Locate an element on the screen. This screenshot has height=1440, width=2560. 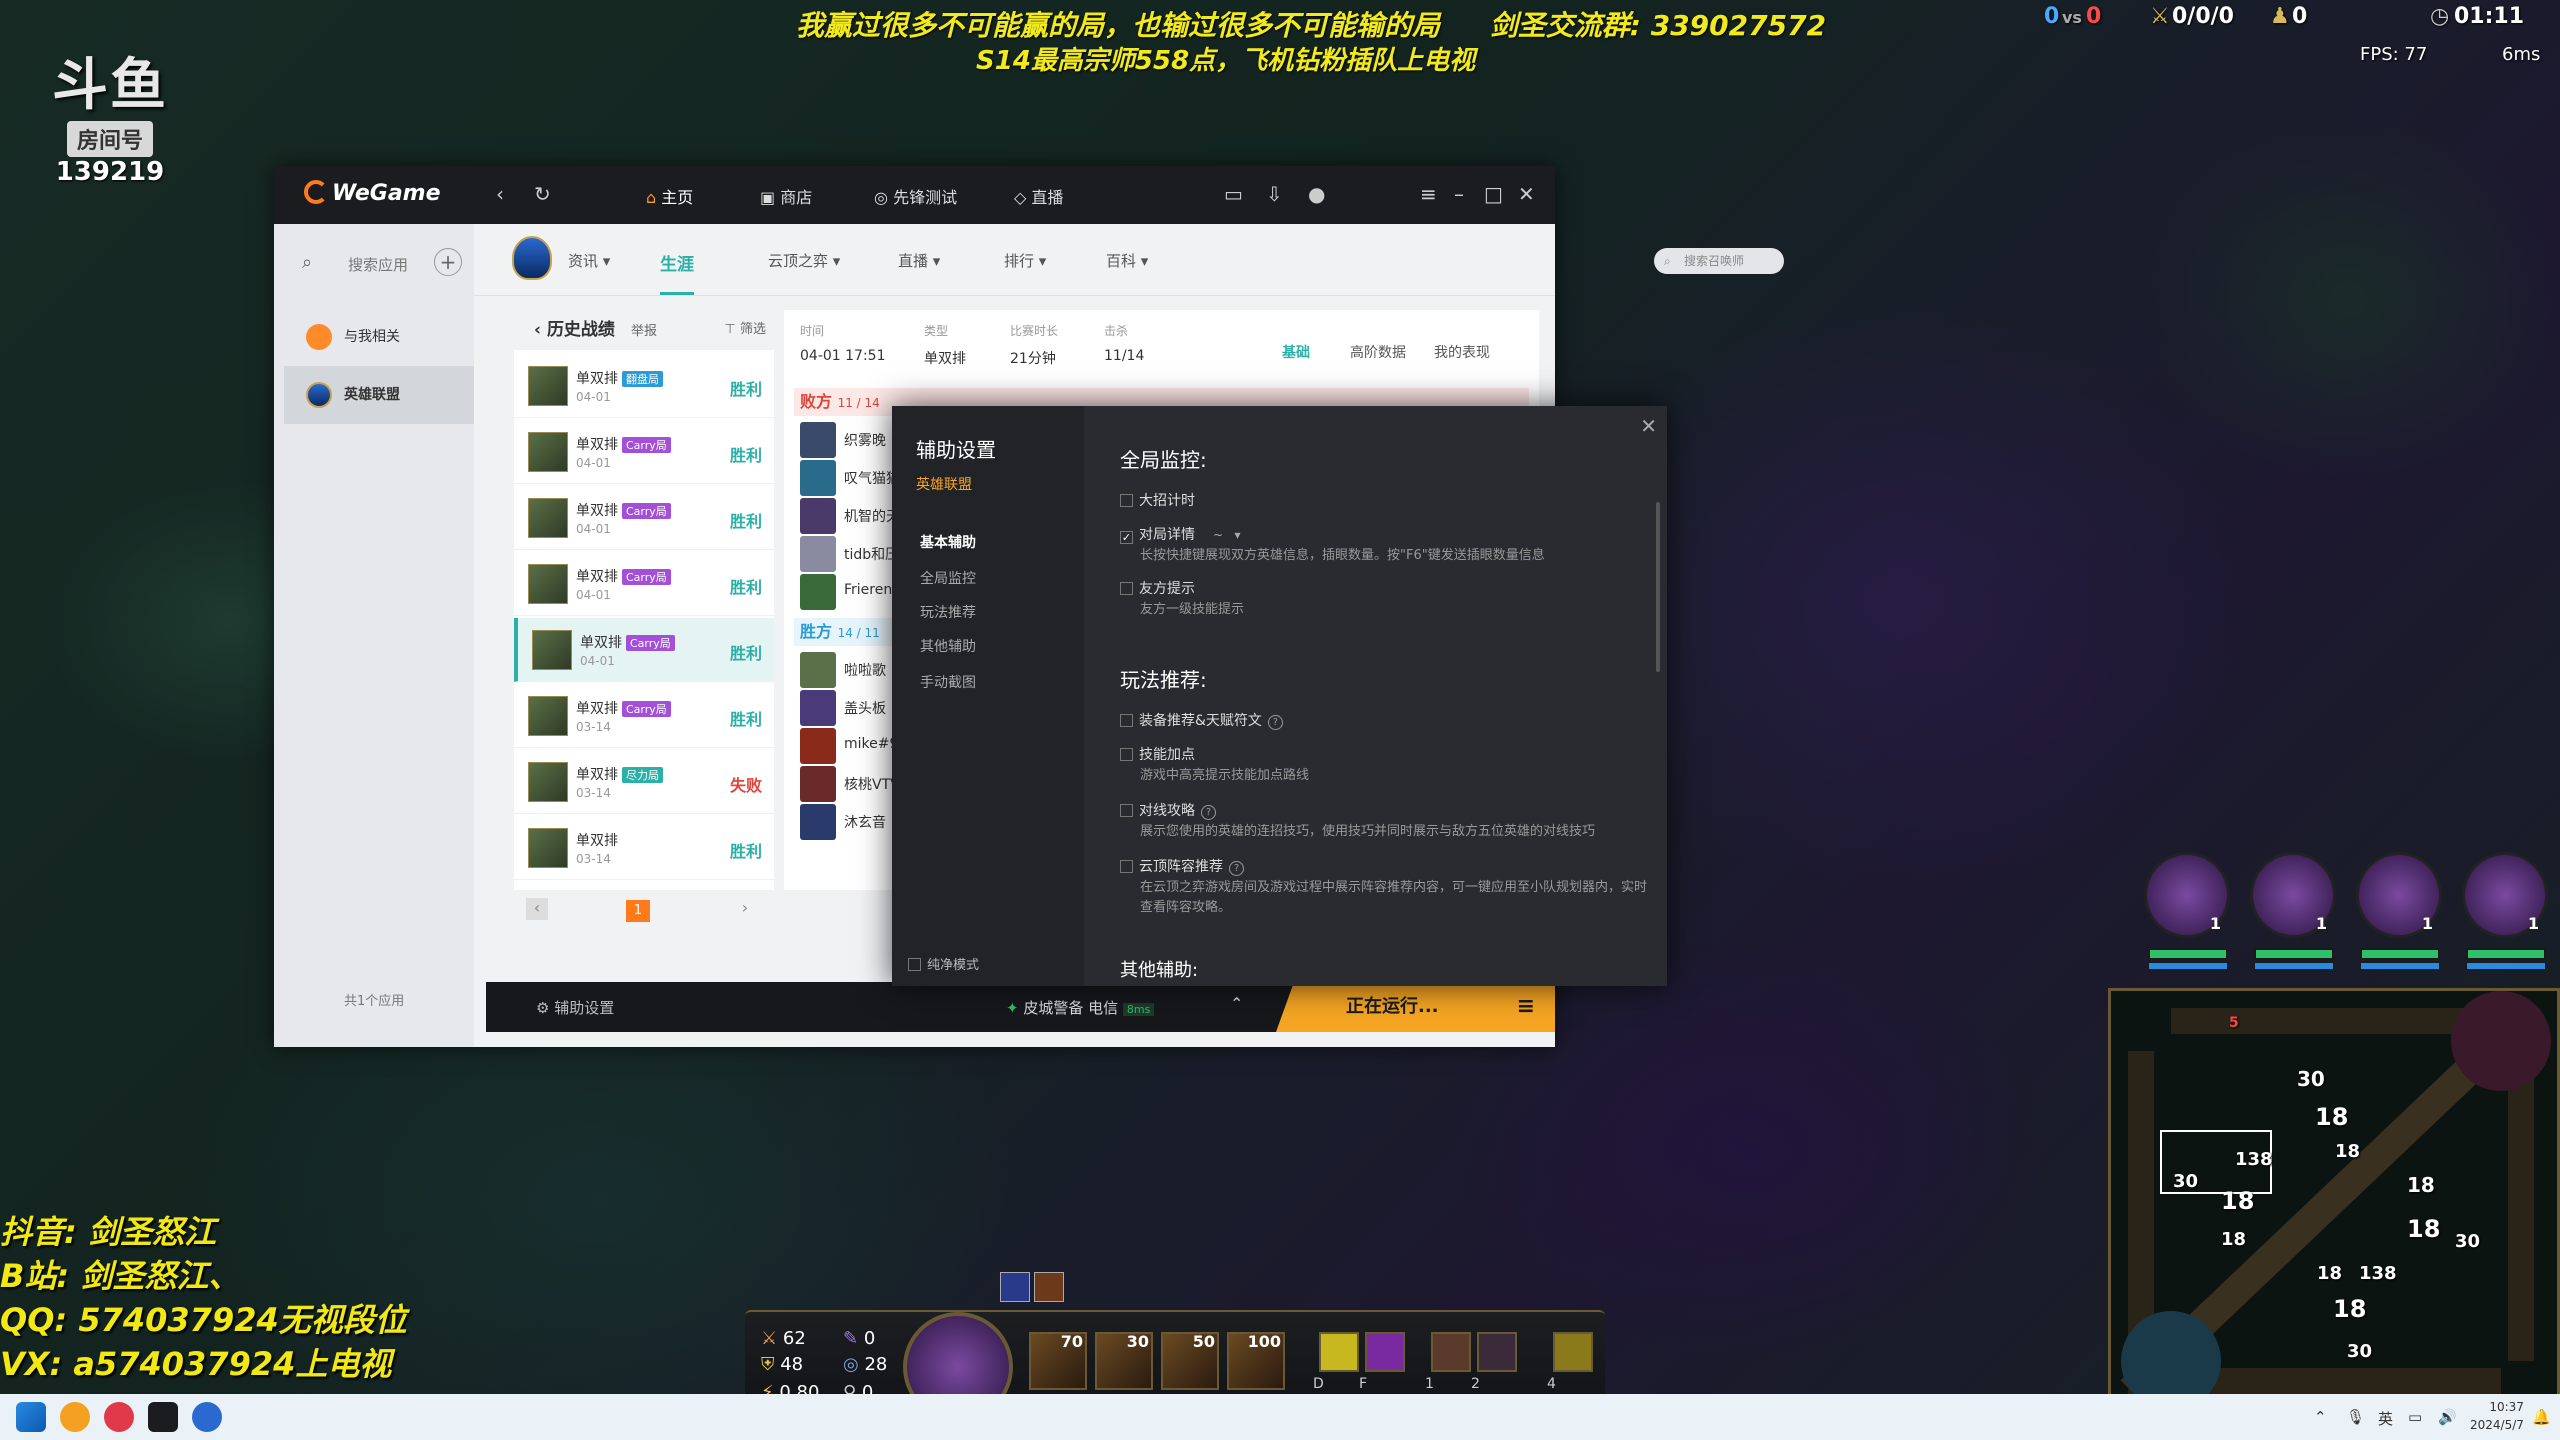
option-ult-timer: 大招计时 is located at coordinates (1157, 500).